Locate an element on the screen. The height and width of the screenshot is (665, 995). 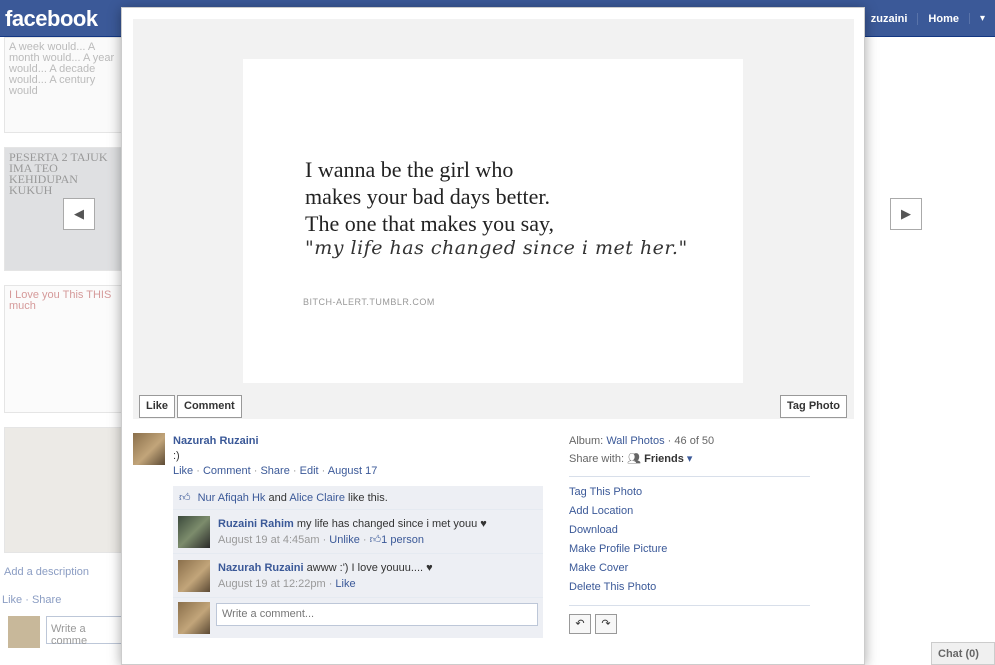
album-info: Album: Wall Photos · 46 of 50 is located at coordinates (689, 441).